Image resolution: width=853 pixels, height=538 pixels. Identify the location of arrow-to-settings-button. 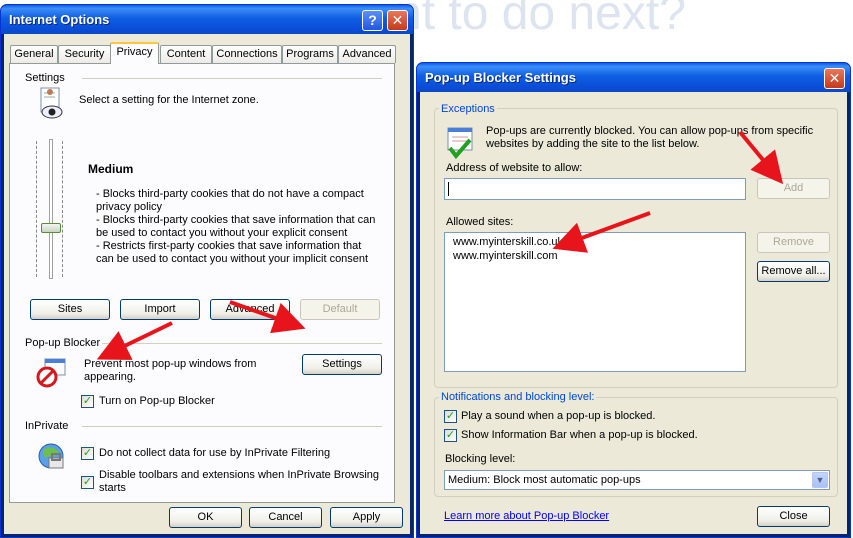
(267, 317).